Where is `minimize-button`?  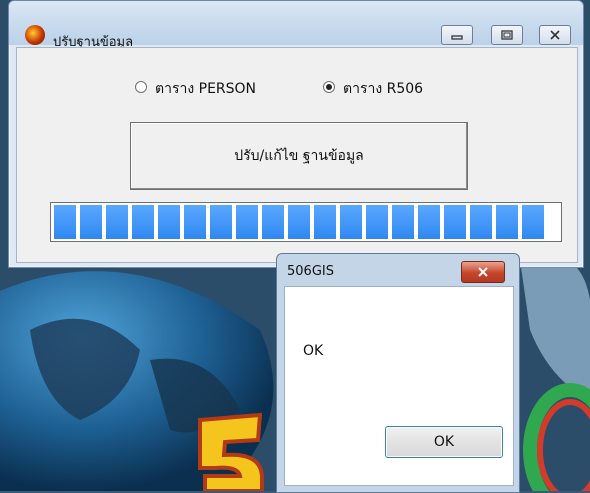 minimize-button is located at coordinates (457, 35).